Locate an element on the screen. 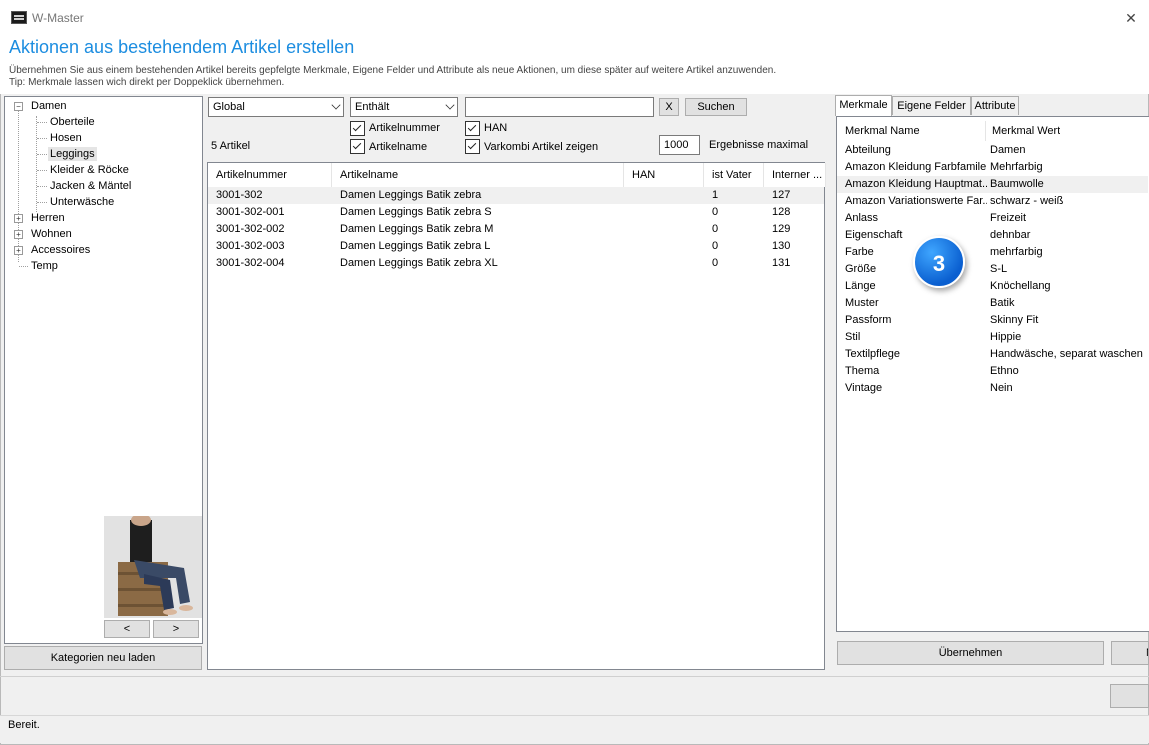 The image size is (1149, 745). property-row: Amazon Kleidung Hauptmat... Baumwolle is located at coordinates (992, 184).